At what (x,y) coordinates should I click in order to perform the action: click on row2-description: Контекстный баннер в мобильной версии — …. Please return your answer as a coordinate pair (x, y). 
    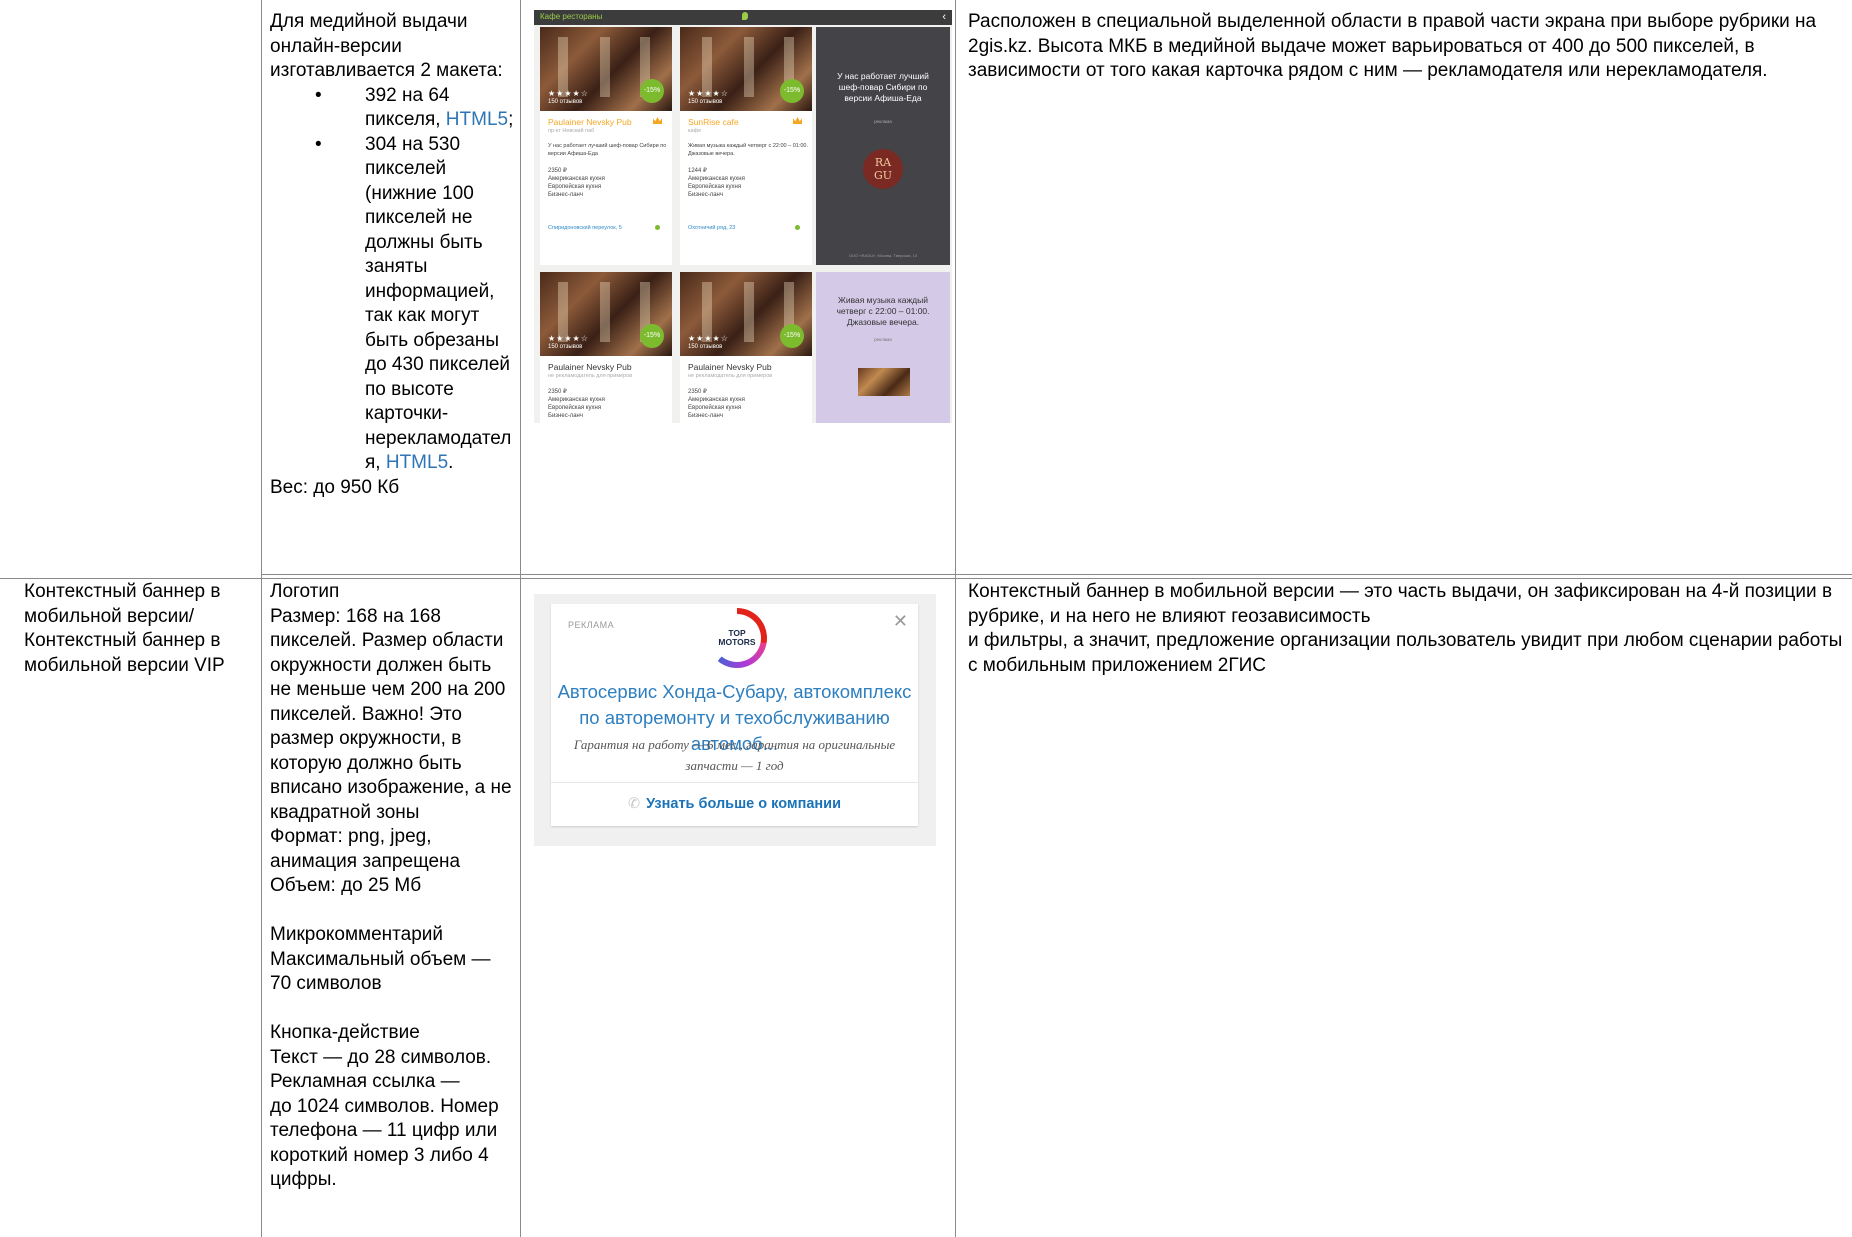
    Looking at the image, I should click on (1405, 628).